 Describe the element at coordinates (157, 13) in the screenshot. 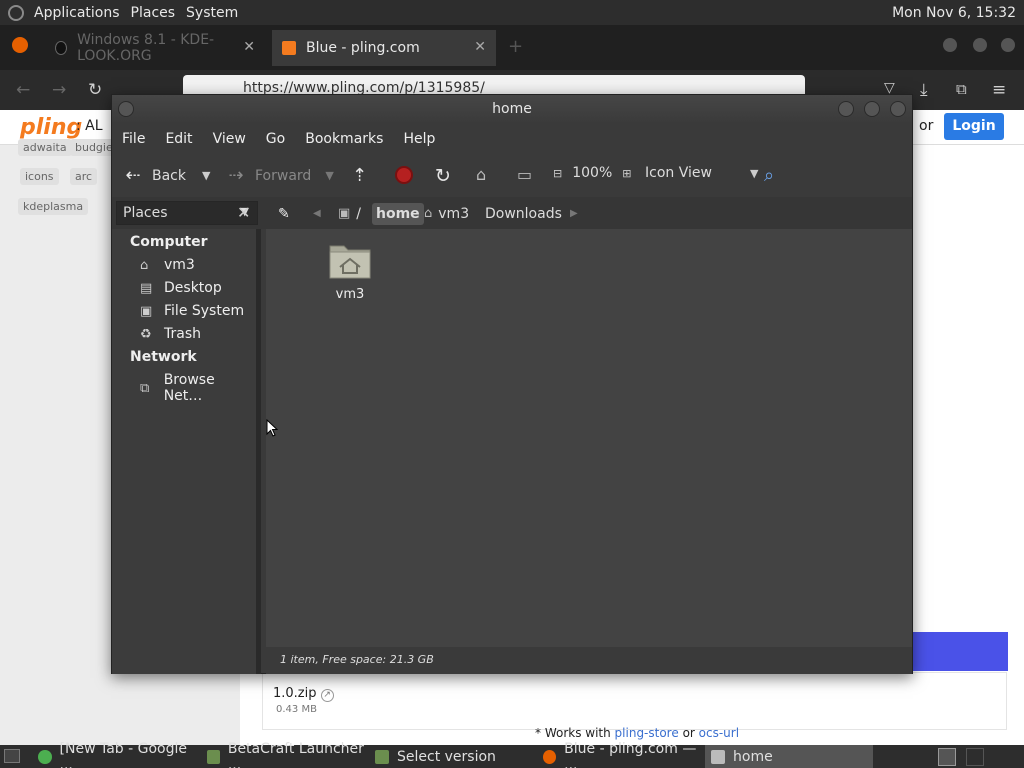

I see `places-menu: Places` at that location.